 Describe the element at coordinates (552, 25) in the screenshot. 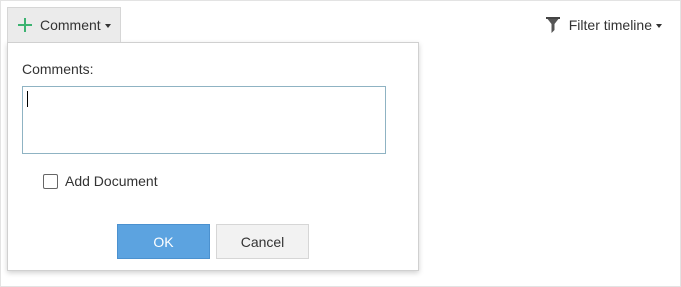

I see `filter-icon` at that location.